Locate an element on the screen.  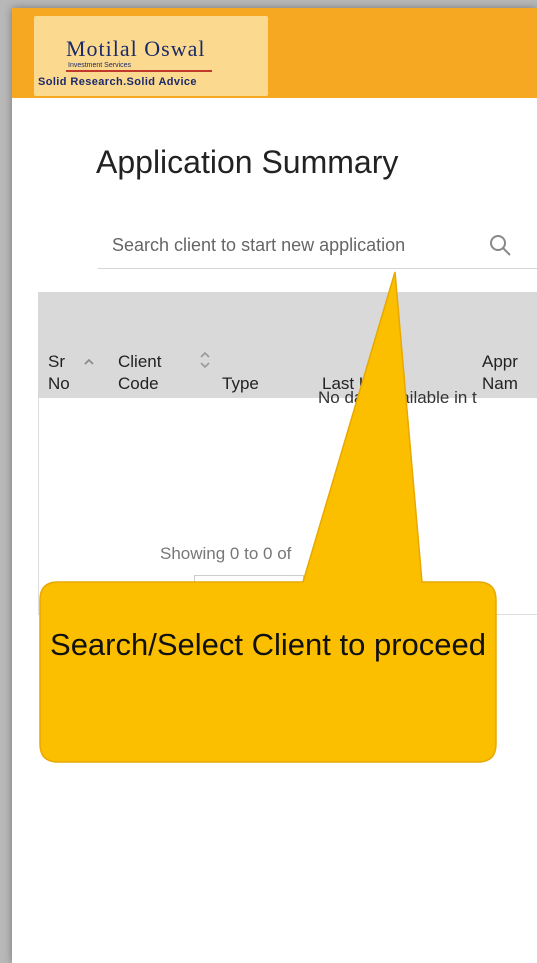
pagination-control is located at coordinates (249, 593).